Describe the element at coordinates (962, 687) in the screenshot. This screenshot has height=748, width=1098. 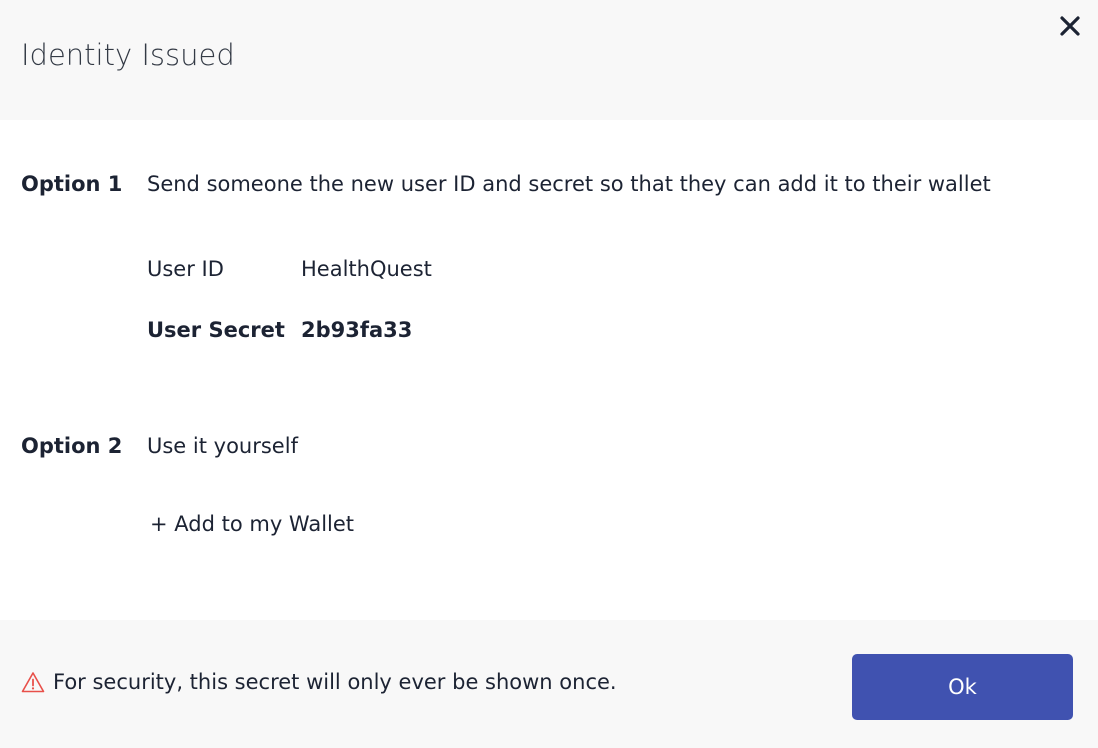
I see `ok-button: Ok` at that location.